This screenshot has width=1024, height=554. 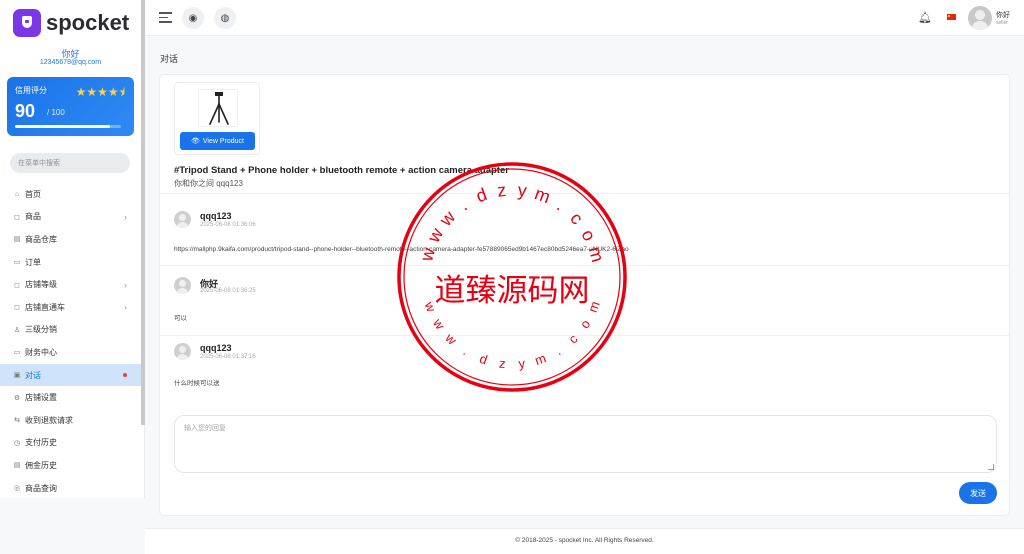 I want to click on sidebar-item-label: 商品查询, so click(x=41, y=488).